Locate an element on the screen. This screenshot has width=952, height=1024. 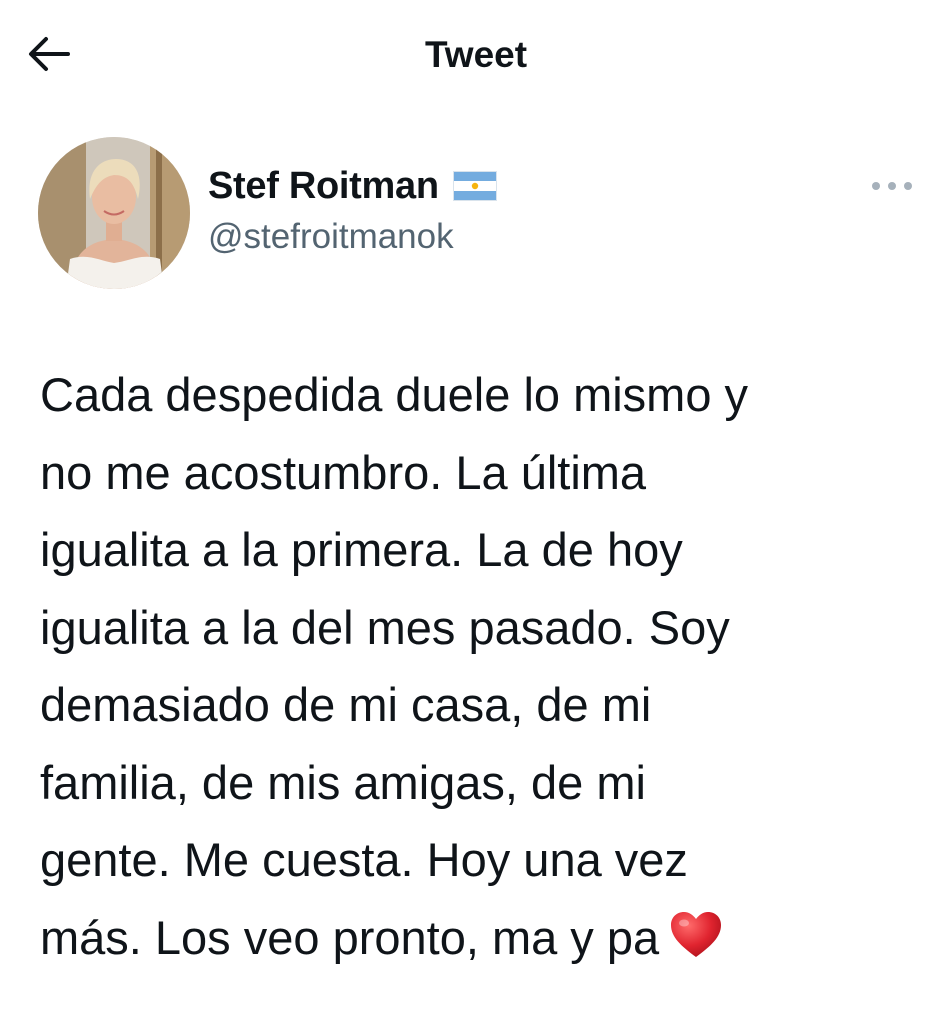
top-bar: Tweet is located at coordinates (476, 55).